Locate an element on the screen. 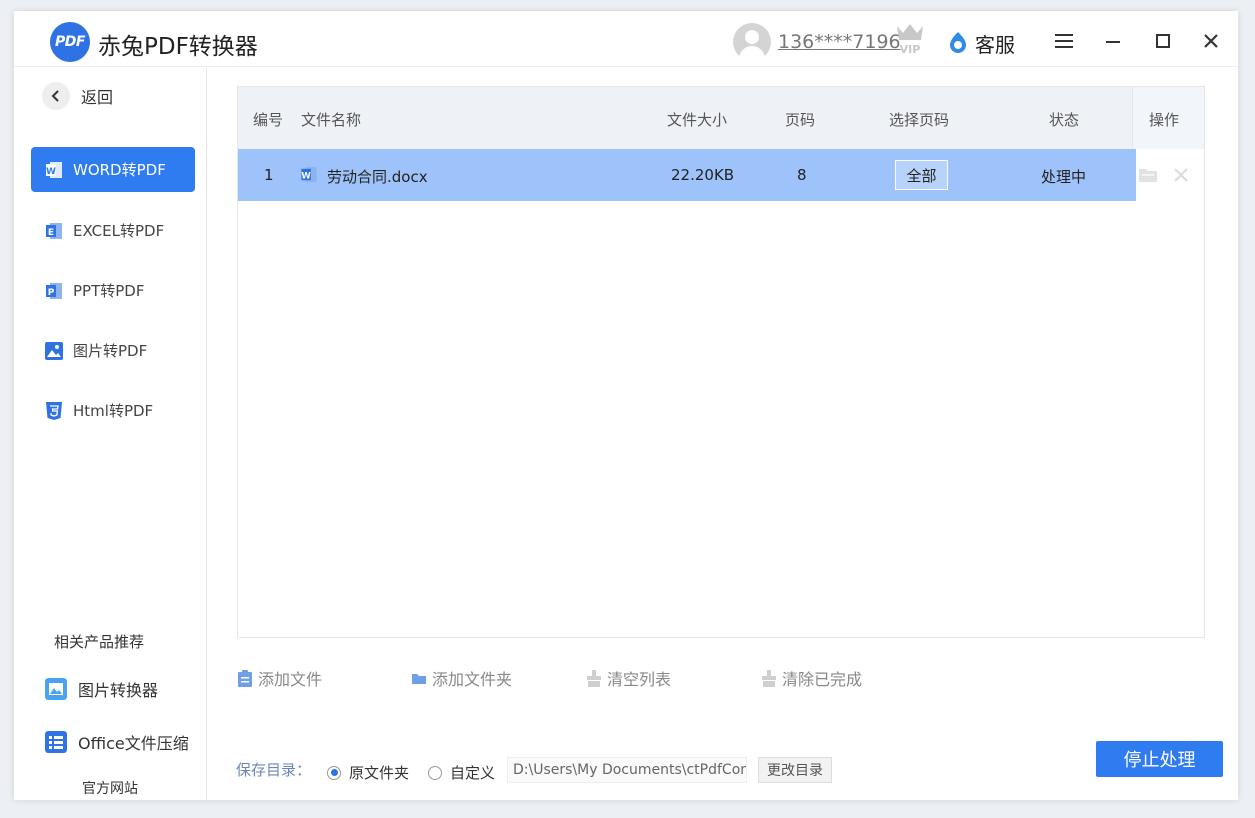  radio-selected-icon is located at coordinates (334, 772).